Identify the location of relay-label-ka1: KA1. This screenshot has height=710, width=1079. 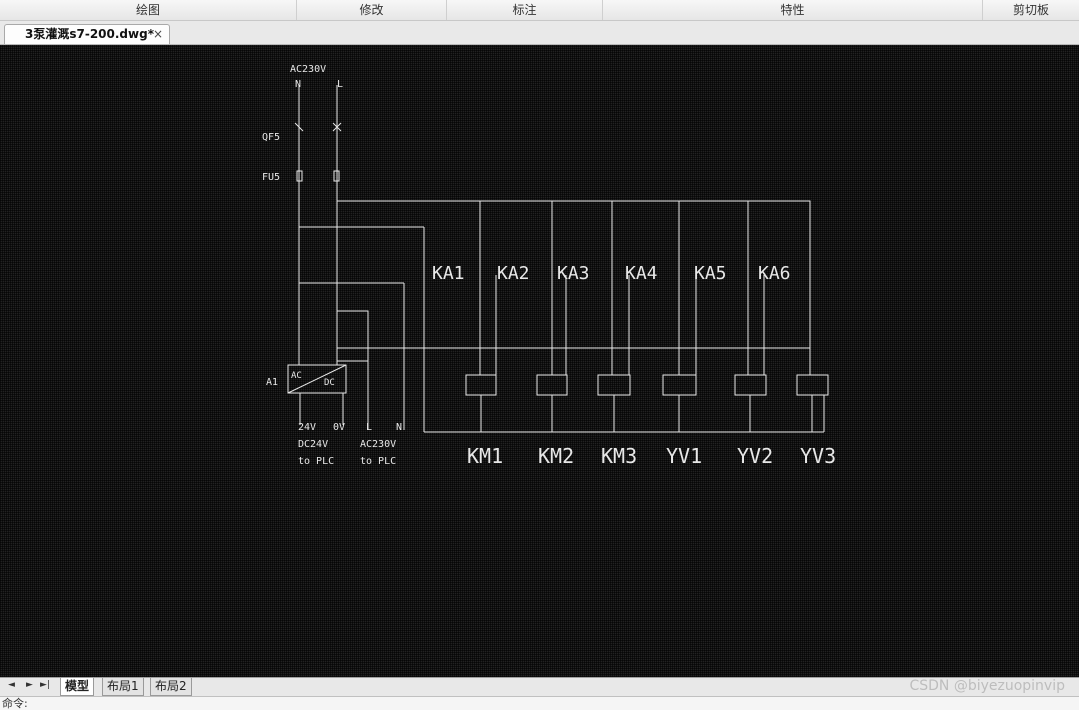
(448, 273).